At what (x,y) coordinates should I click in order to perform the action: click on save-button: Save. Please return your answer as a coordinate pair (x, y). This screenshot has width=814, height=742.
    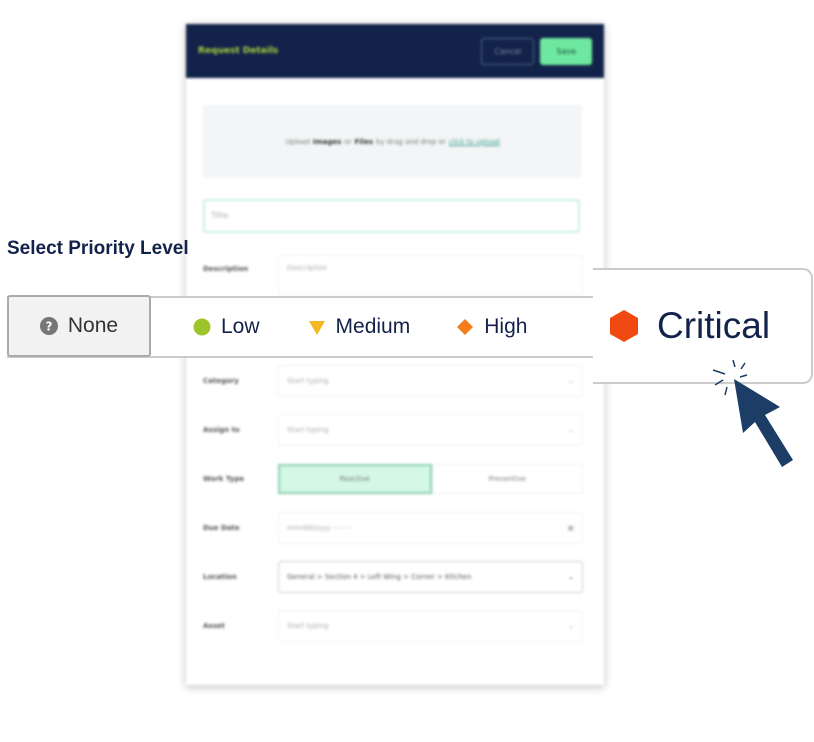
    Looking at the image, I should click on (566, 51).